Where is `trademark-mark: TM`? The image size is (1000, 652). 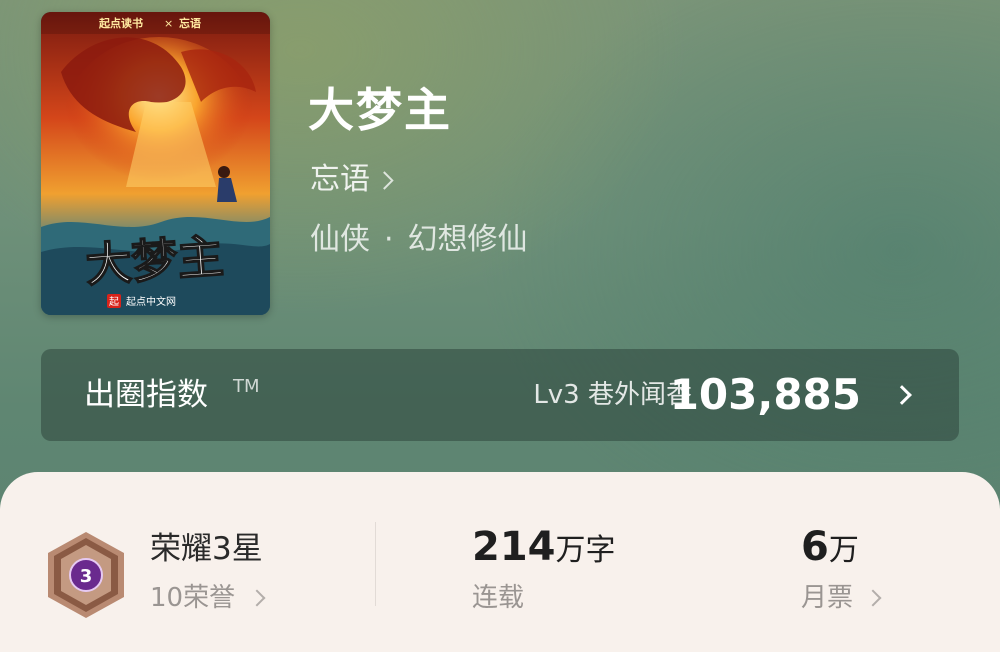
trademark-mark: TM is located at coordinates (246, 386).